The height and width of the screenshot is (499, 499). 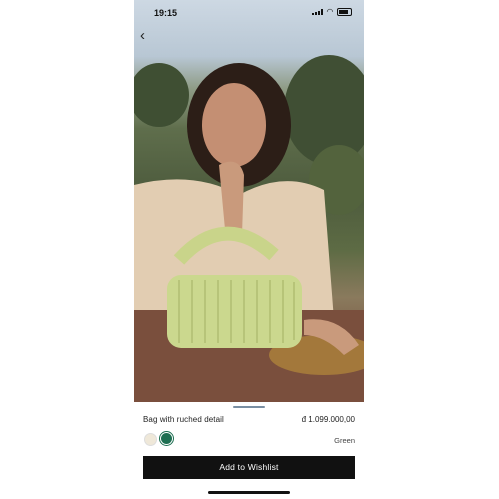 I want to click on wifi-icon: ◠, so click(x=329, y=11).